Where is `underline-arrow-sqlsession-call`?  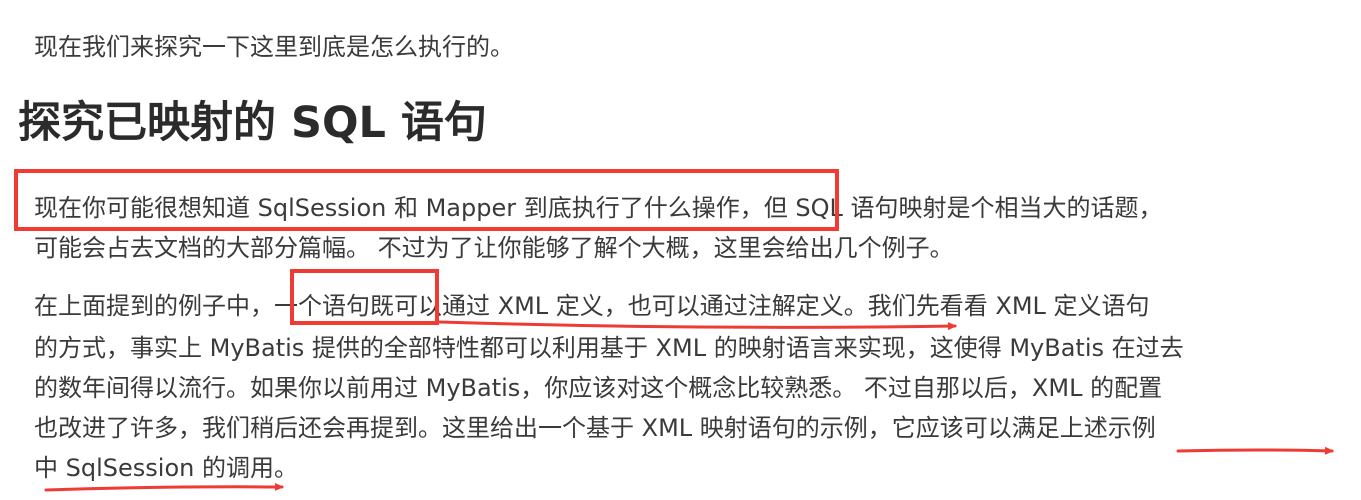 underline-arrow-sqlsession-call is located at coordinates (164, 487).